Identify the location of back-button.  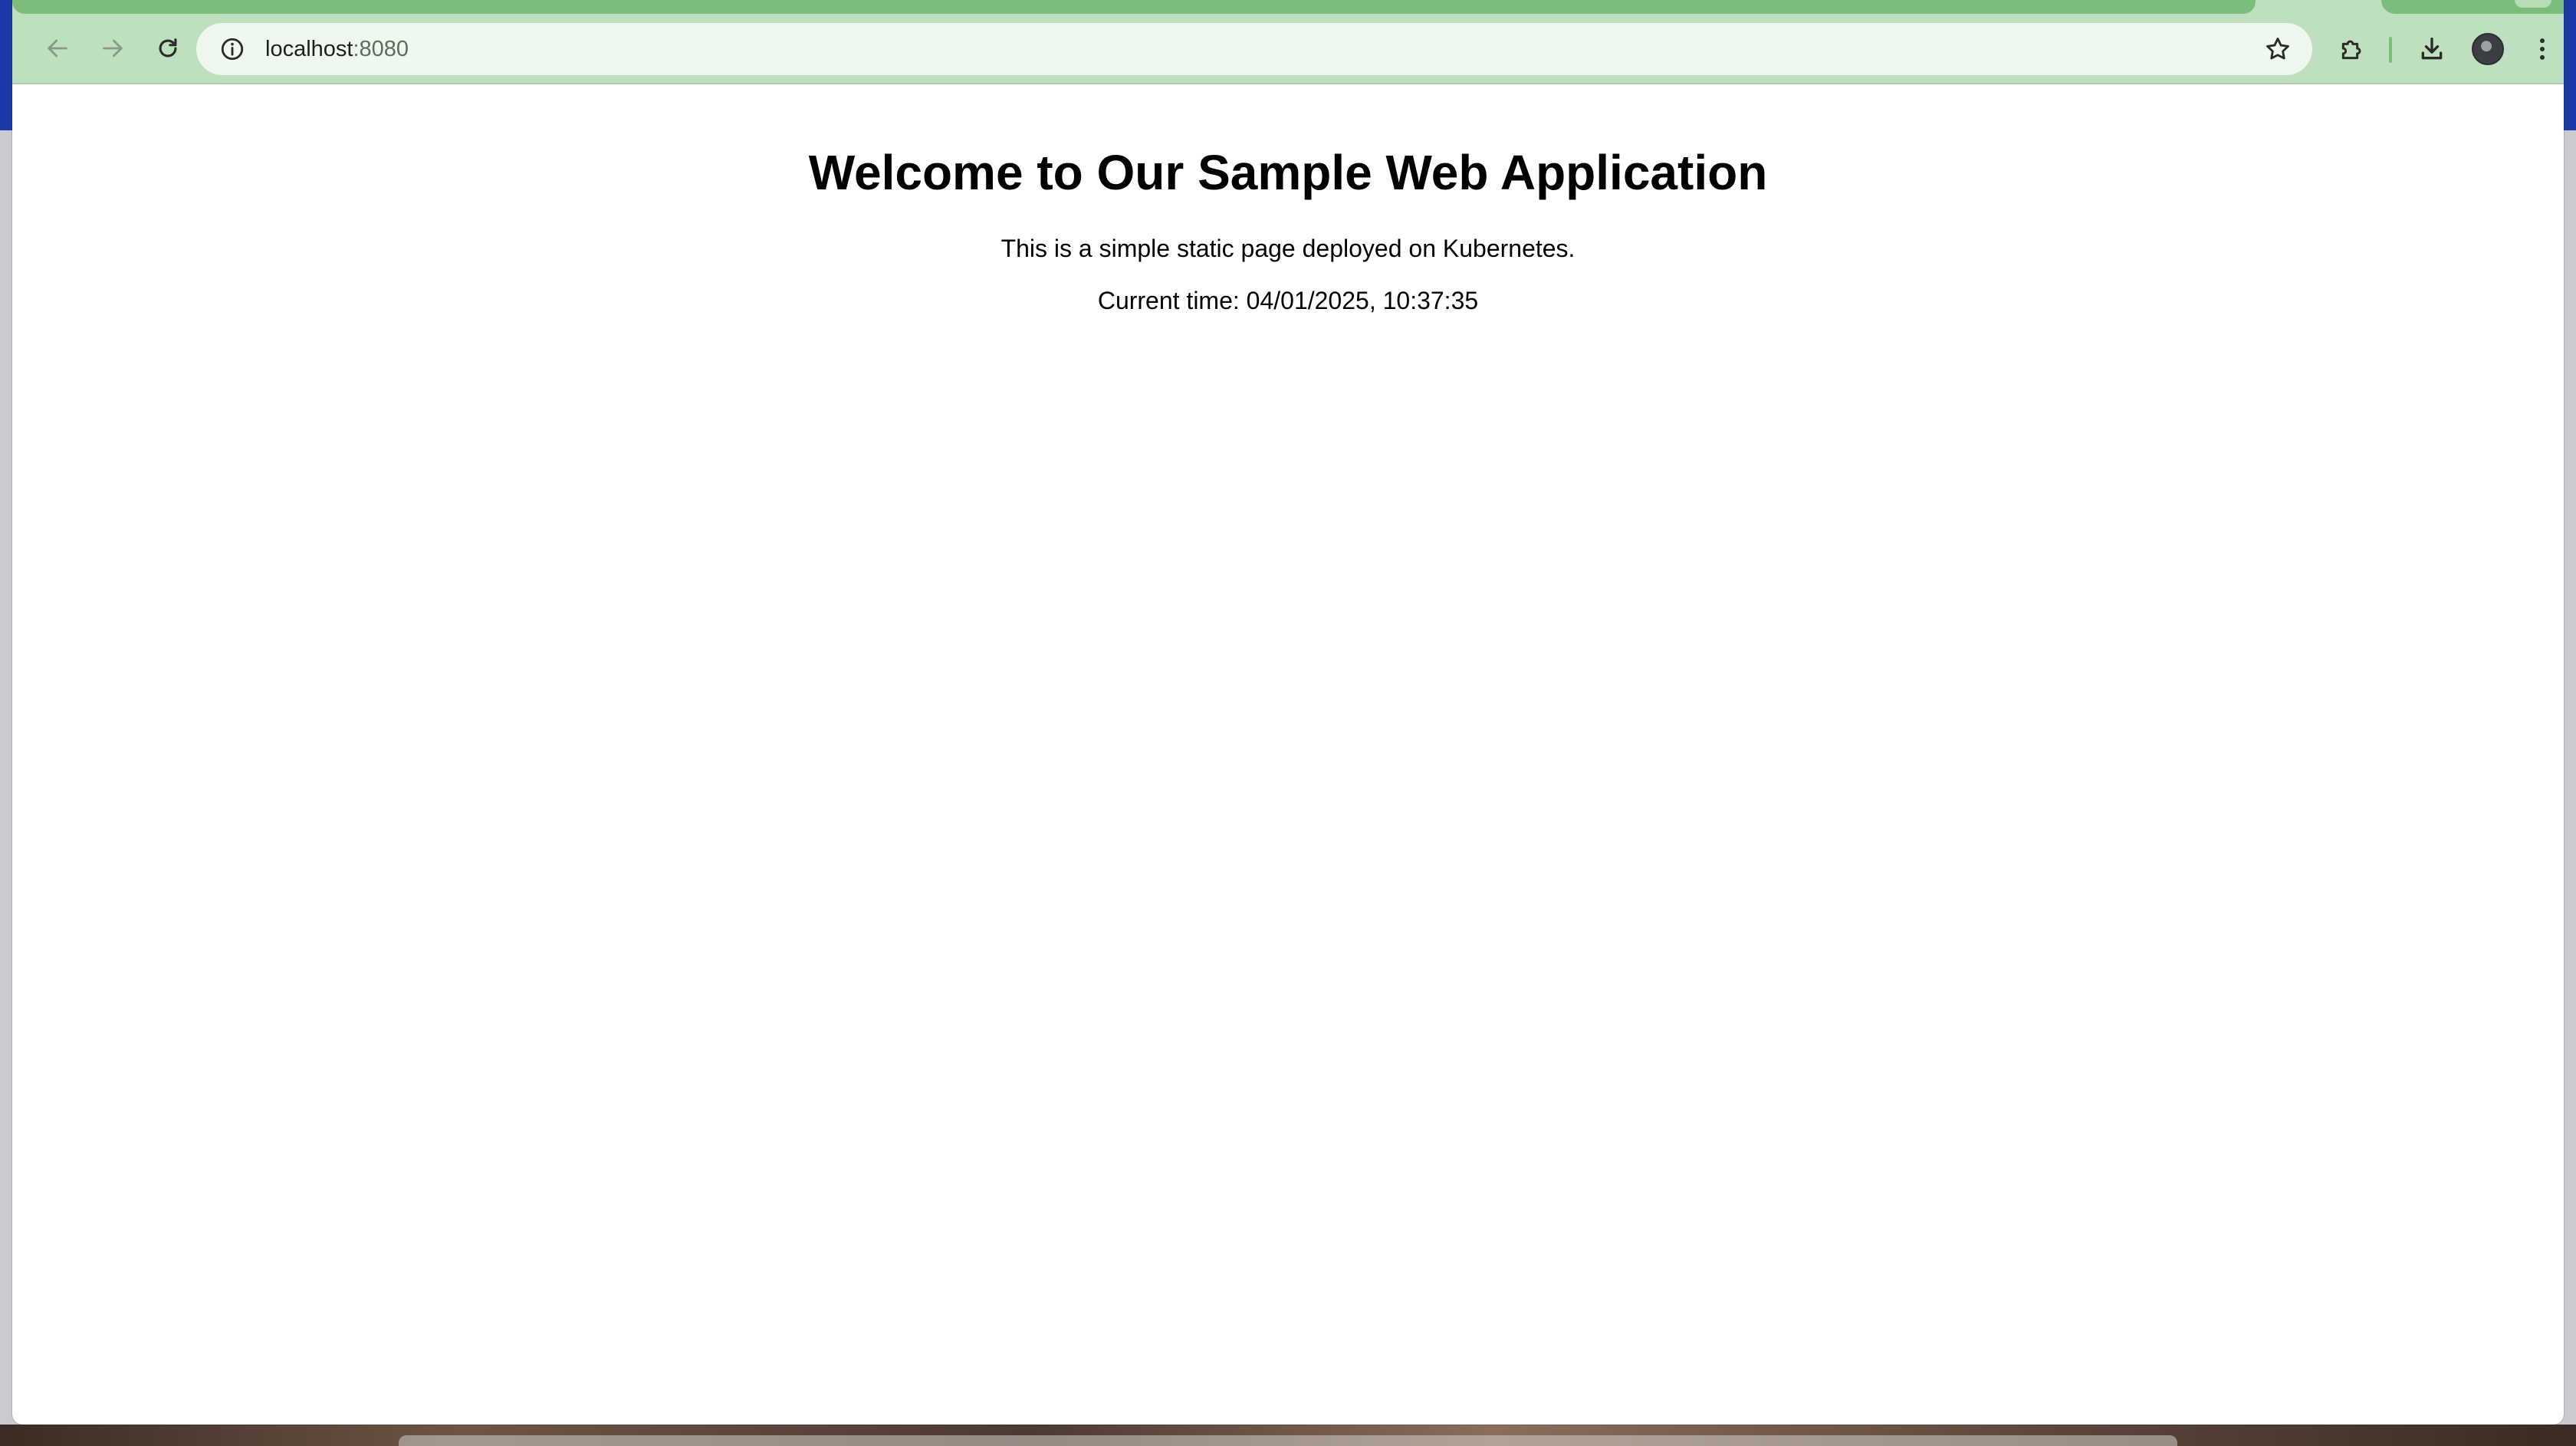
(58, 49).